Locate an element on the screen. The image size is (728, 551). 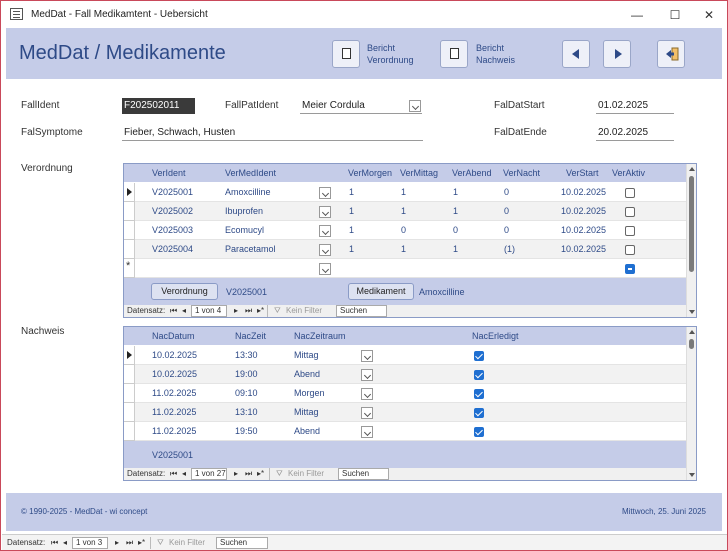
table-row: V2025002 Ibuprofen 1 1 1 0 10.02.2025 is located at coordinates (405, 211).